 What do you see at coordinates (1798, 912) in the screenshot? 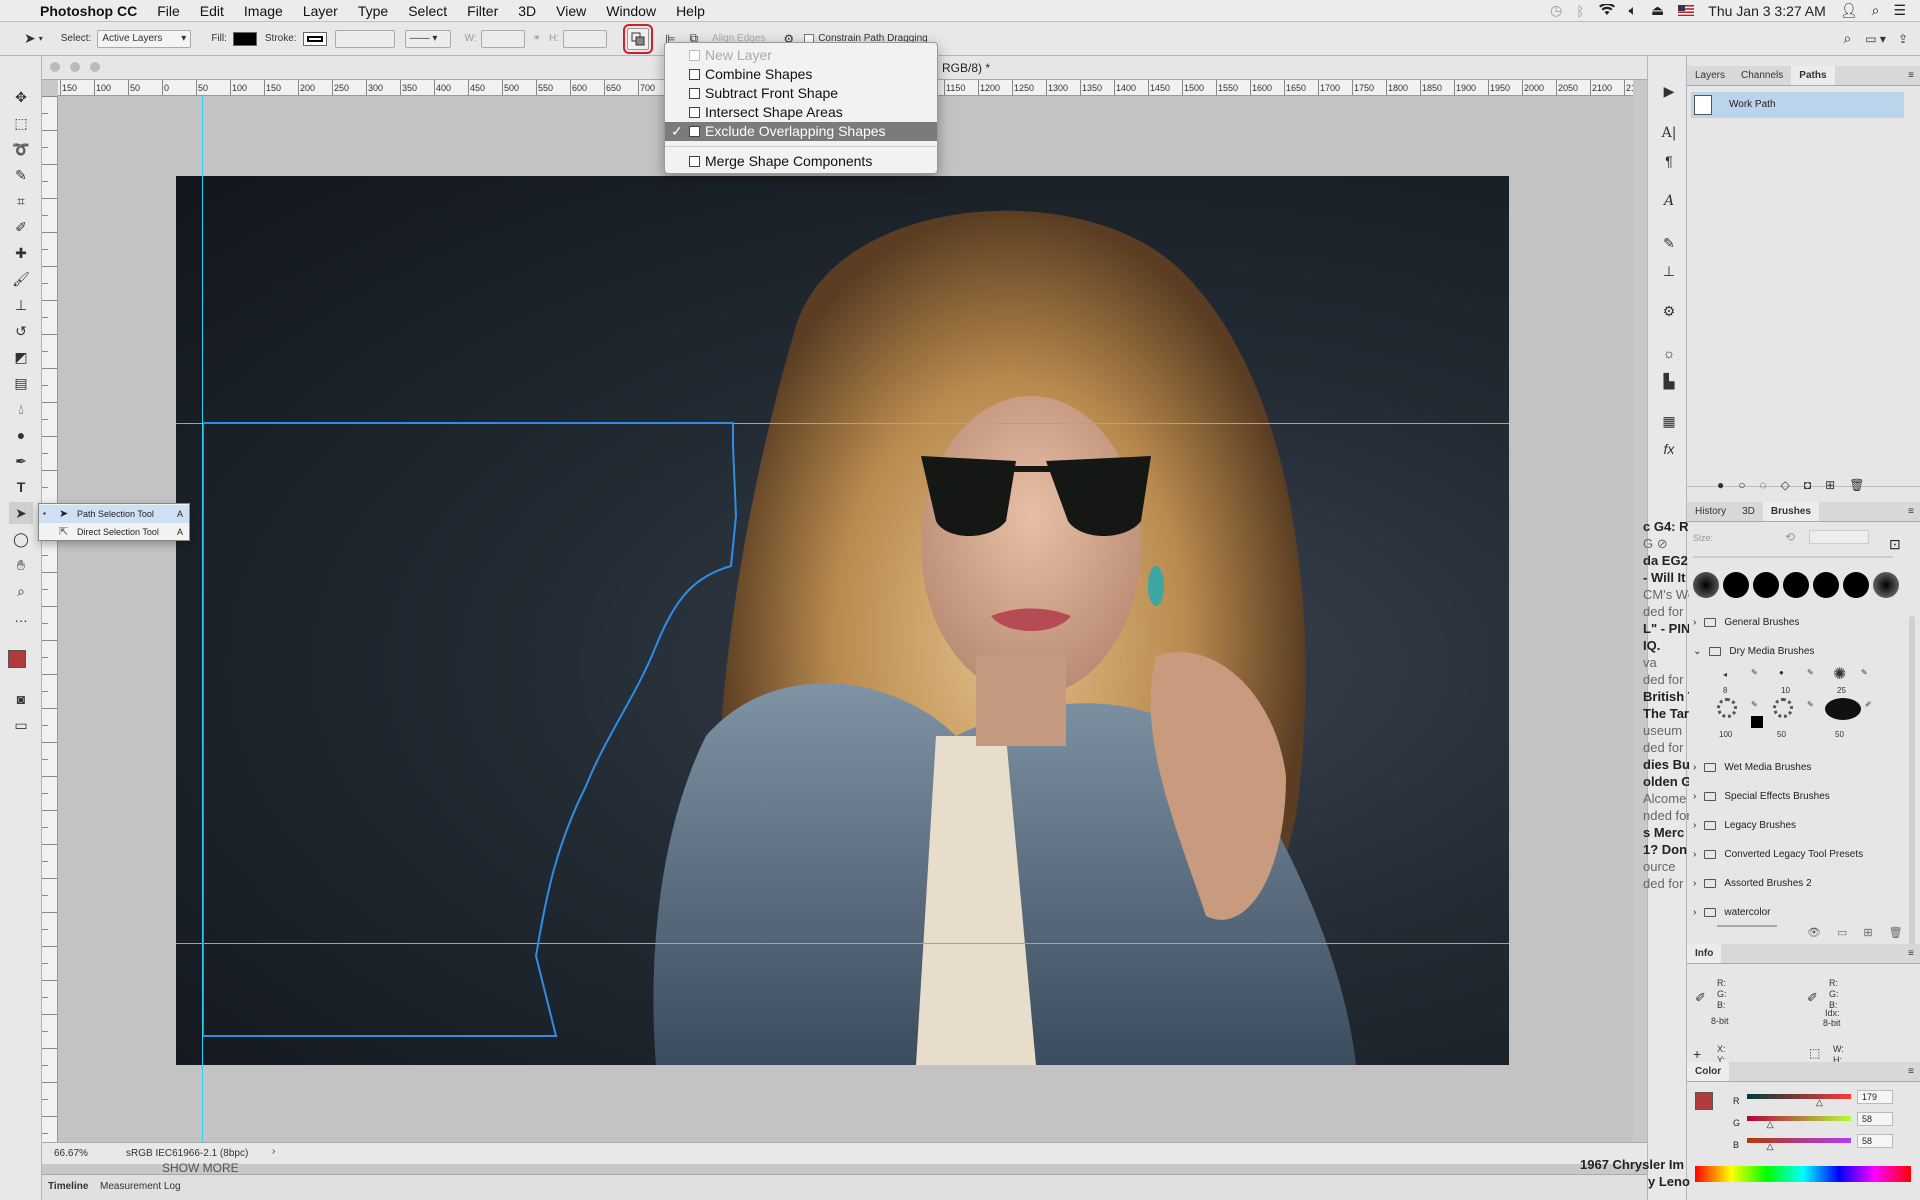
I see `folder-watercolor: › watercolor` at bounding box center [1798, 912].